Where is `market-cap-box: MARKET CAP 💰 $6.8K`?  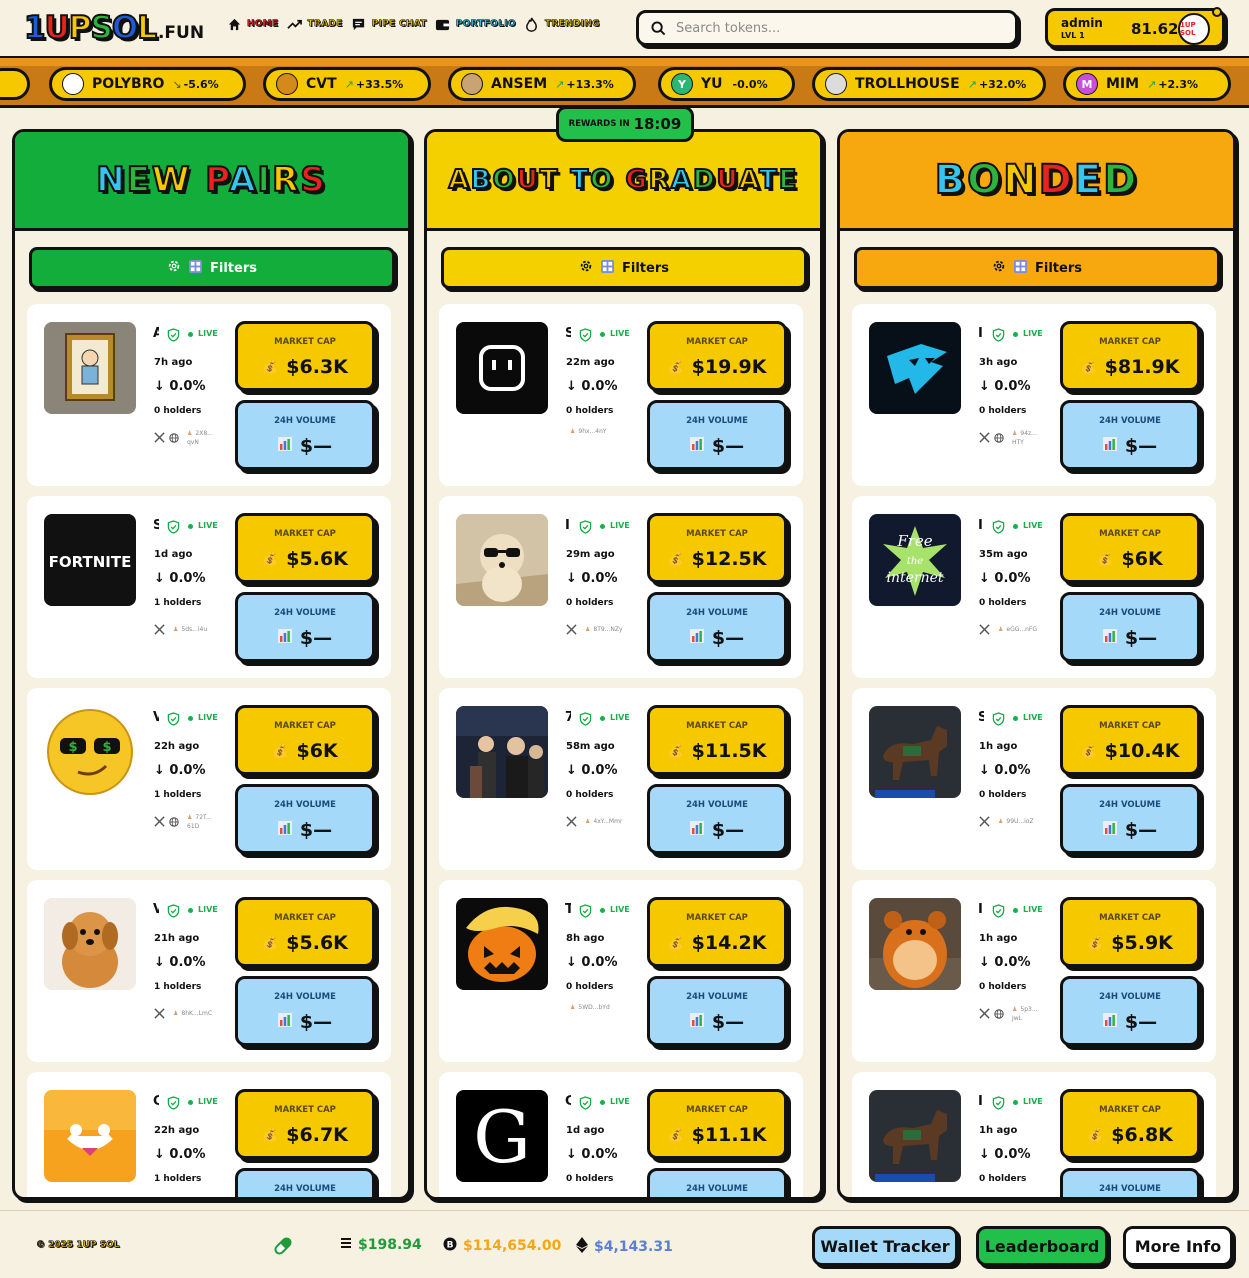
market-cap-box: MARKET CAP 💰 $6.8K is located at coordinates (1130, 1124).